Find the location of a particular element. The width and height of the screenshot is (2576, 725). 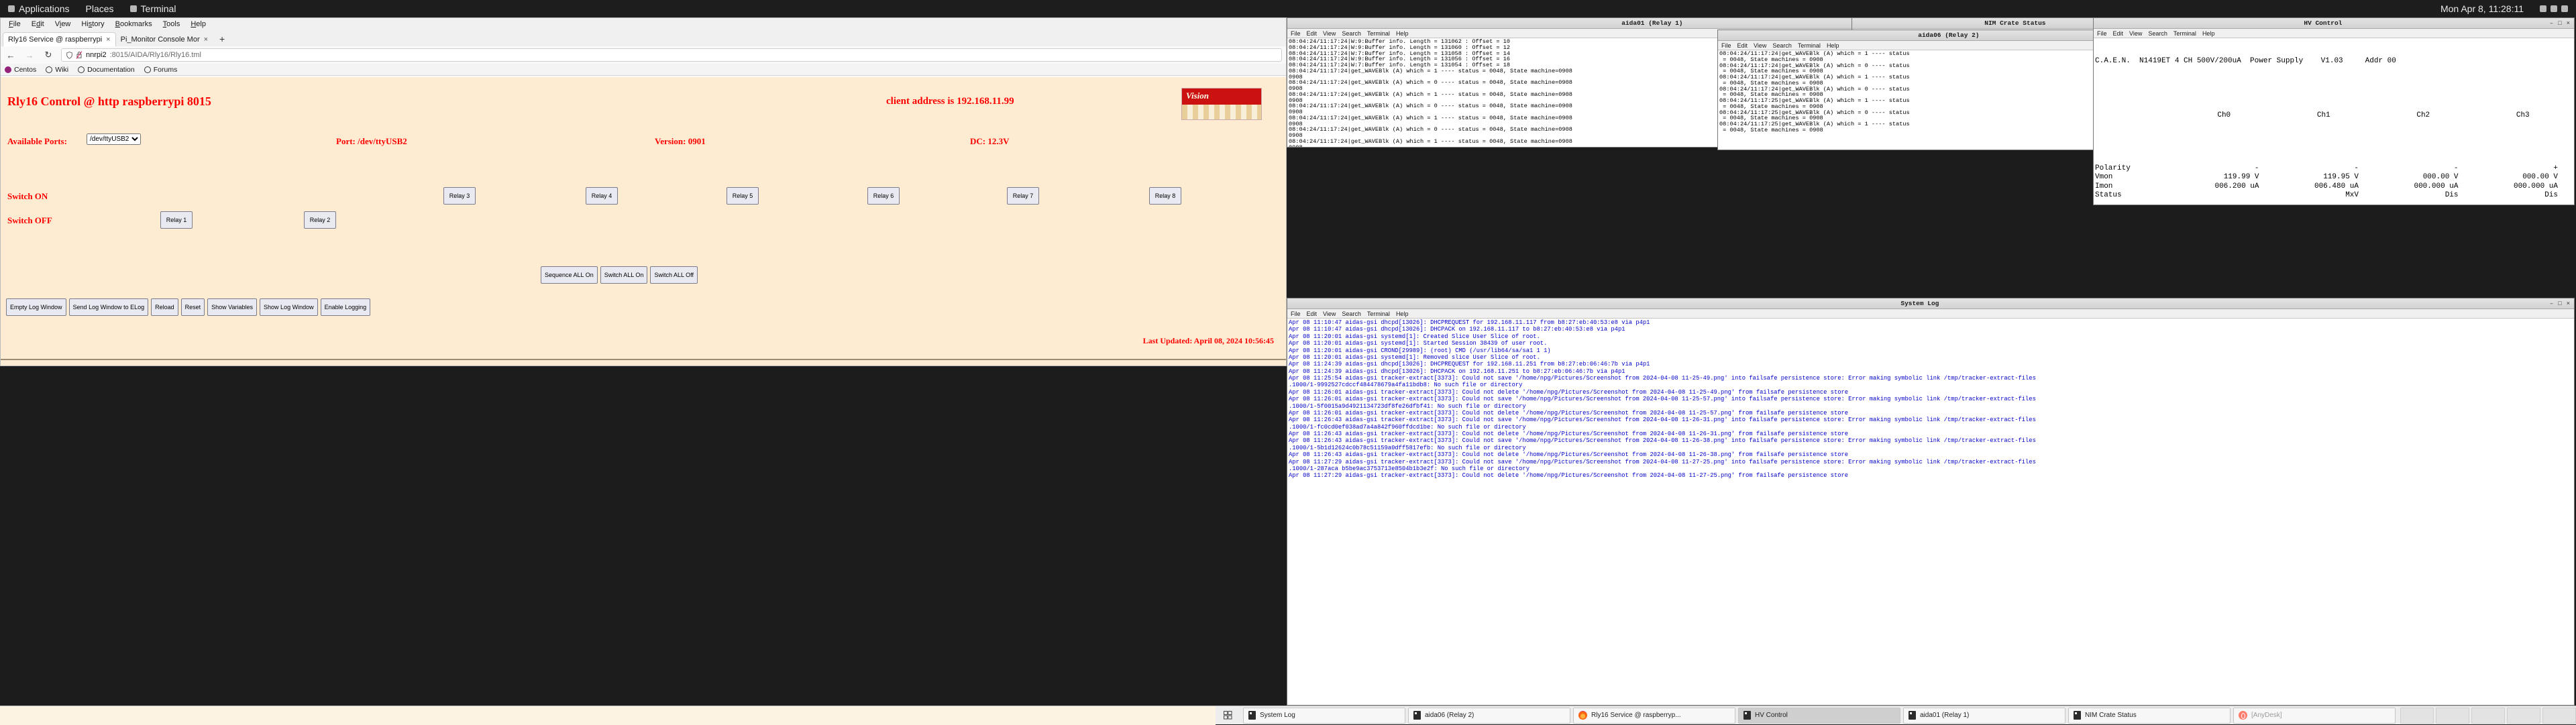

relay-button-5: Relay 5 is located at coordinates (743, 196).